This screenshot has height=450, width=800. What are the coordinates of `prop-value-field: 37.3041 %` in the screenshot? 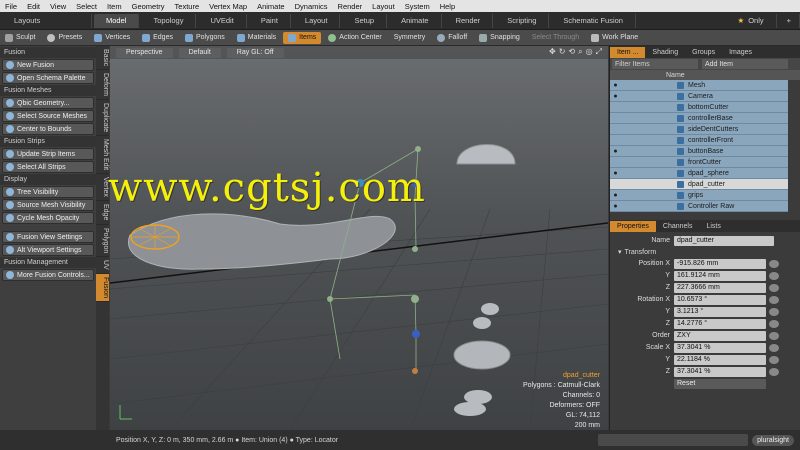 It's located at (720, 347).